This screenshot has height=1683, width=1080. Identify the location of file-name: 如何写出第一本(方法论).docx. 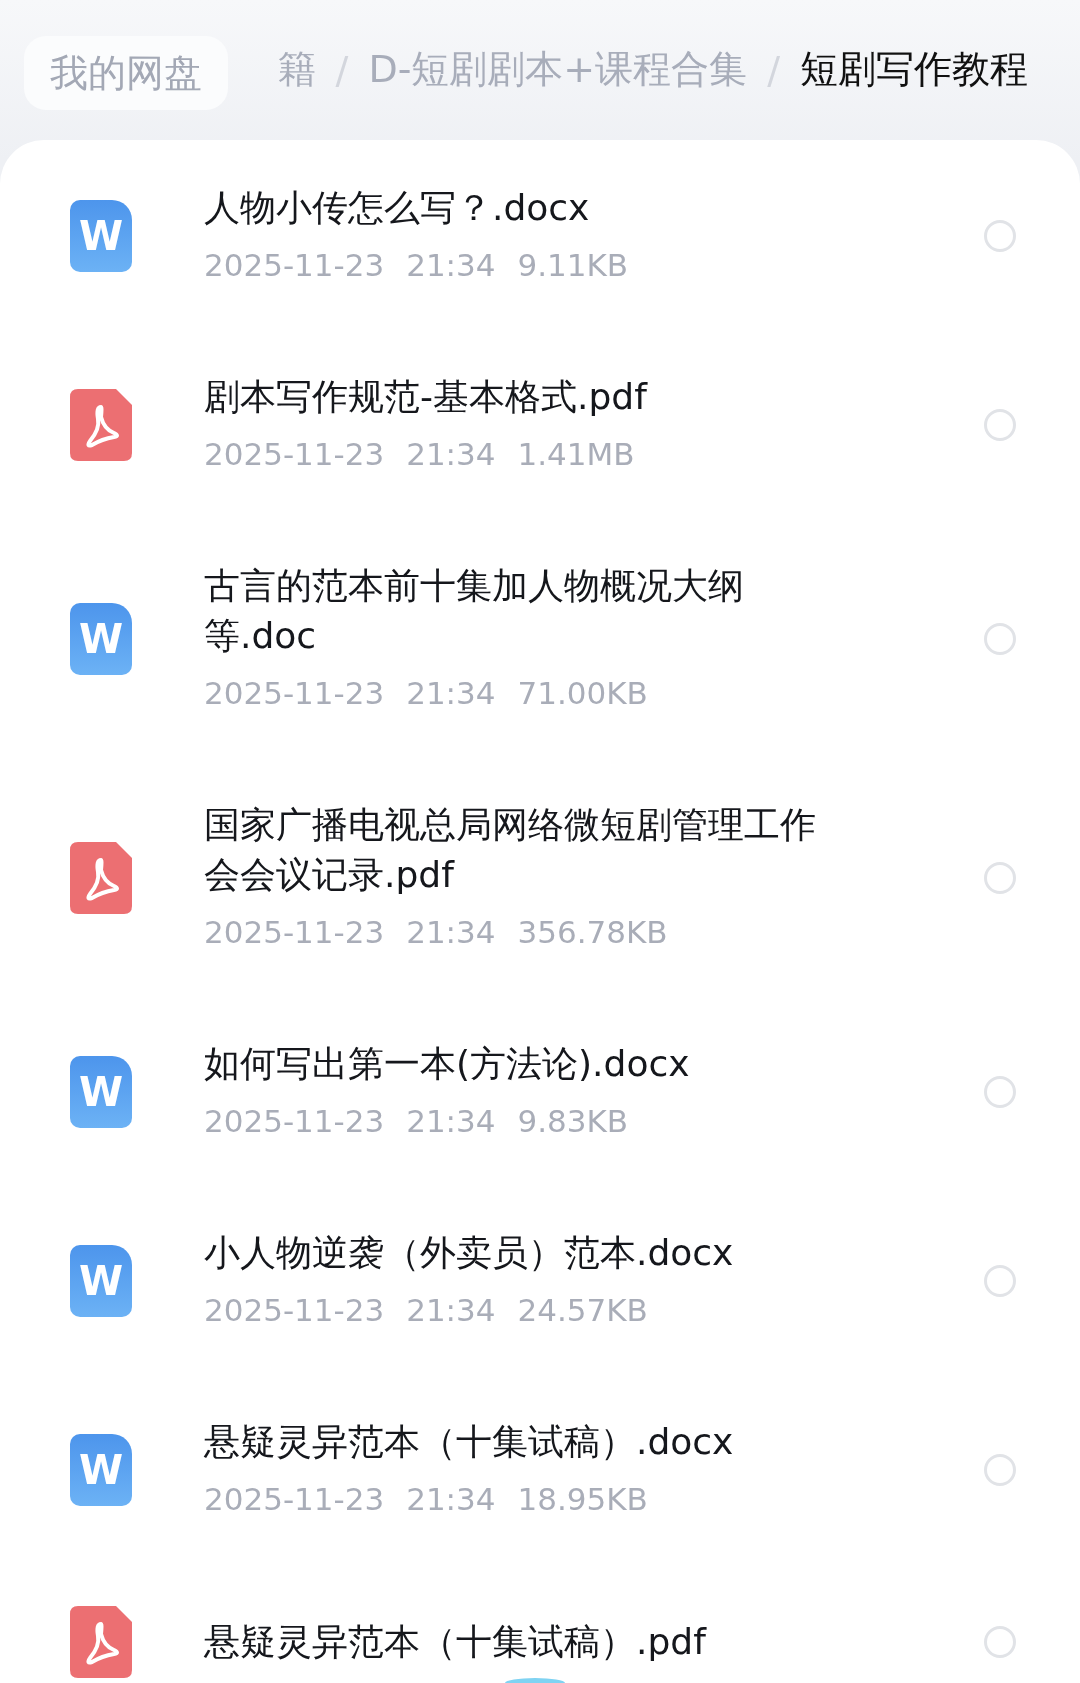
(447, 1064).